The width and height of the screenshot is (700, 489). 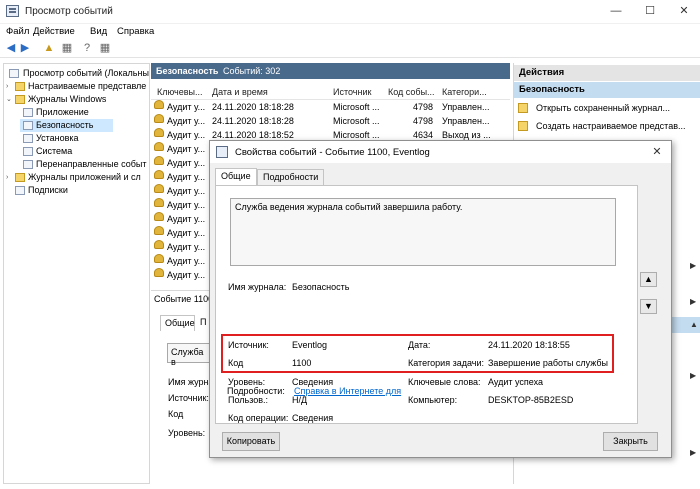 What do you see at coordinates (84, 138) in the screenshot?
I see `tree-item-setup: Установка` at bounding box center [84, 138].